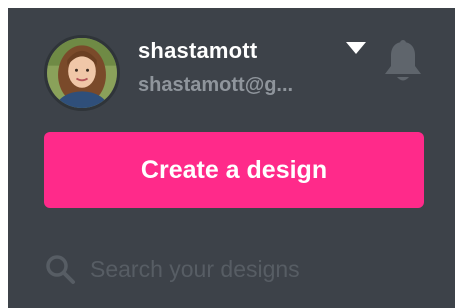 The width and height of the screenshot is (455, 308). What do you see at coordinates (198, 50) in the screenshot?
I see `username: shastamott` at bounding box center [198, 50].